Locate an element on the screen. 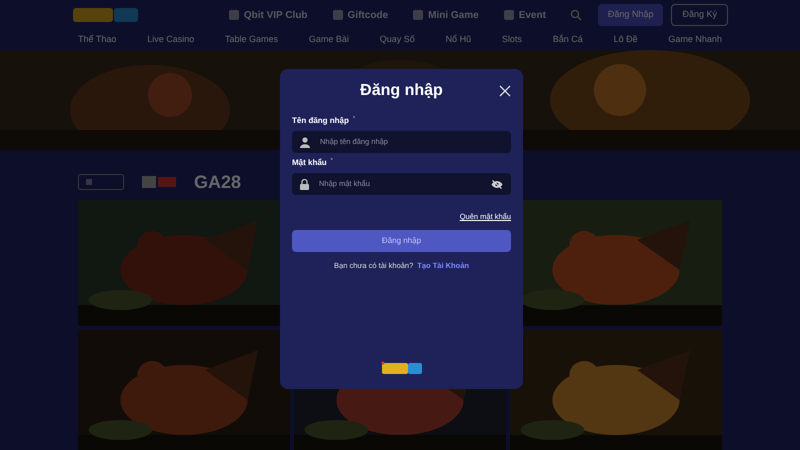 The image size is (800, 450). category-tab: Table Games is located at coordinates (251, 40).